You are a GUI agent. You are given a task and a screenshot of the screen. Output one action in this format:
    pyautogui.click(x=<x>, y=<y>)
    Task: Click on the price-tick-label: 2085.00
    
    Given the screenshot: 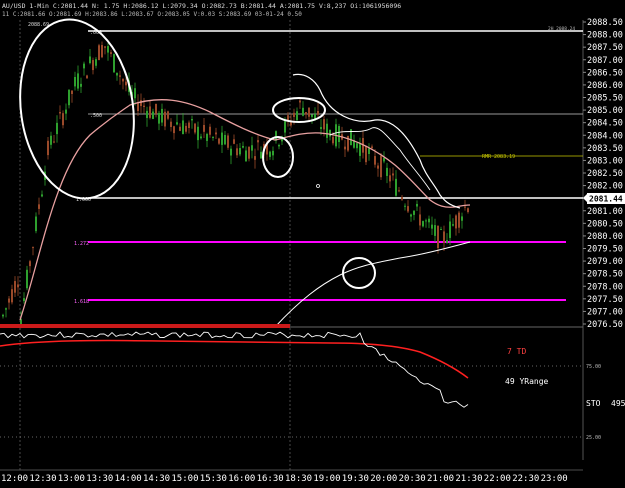 What is the action you would take?
    pyautogui.click(x=605, y=111)
    